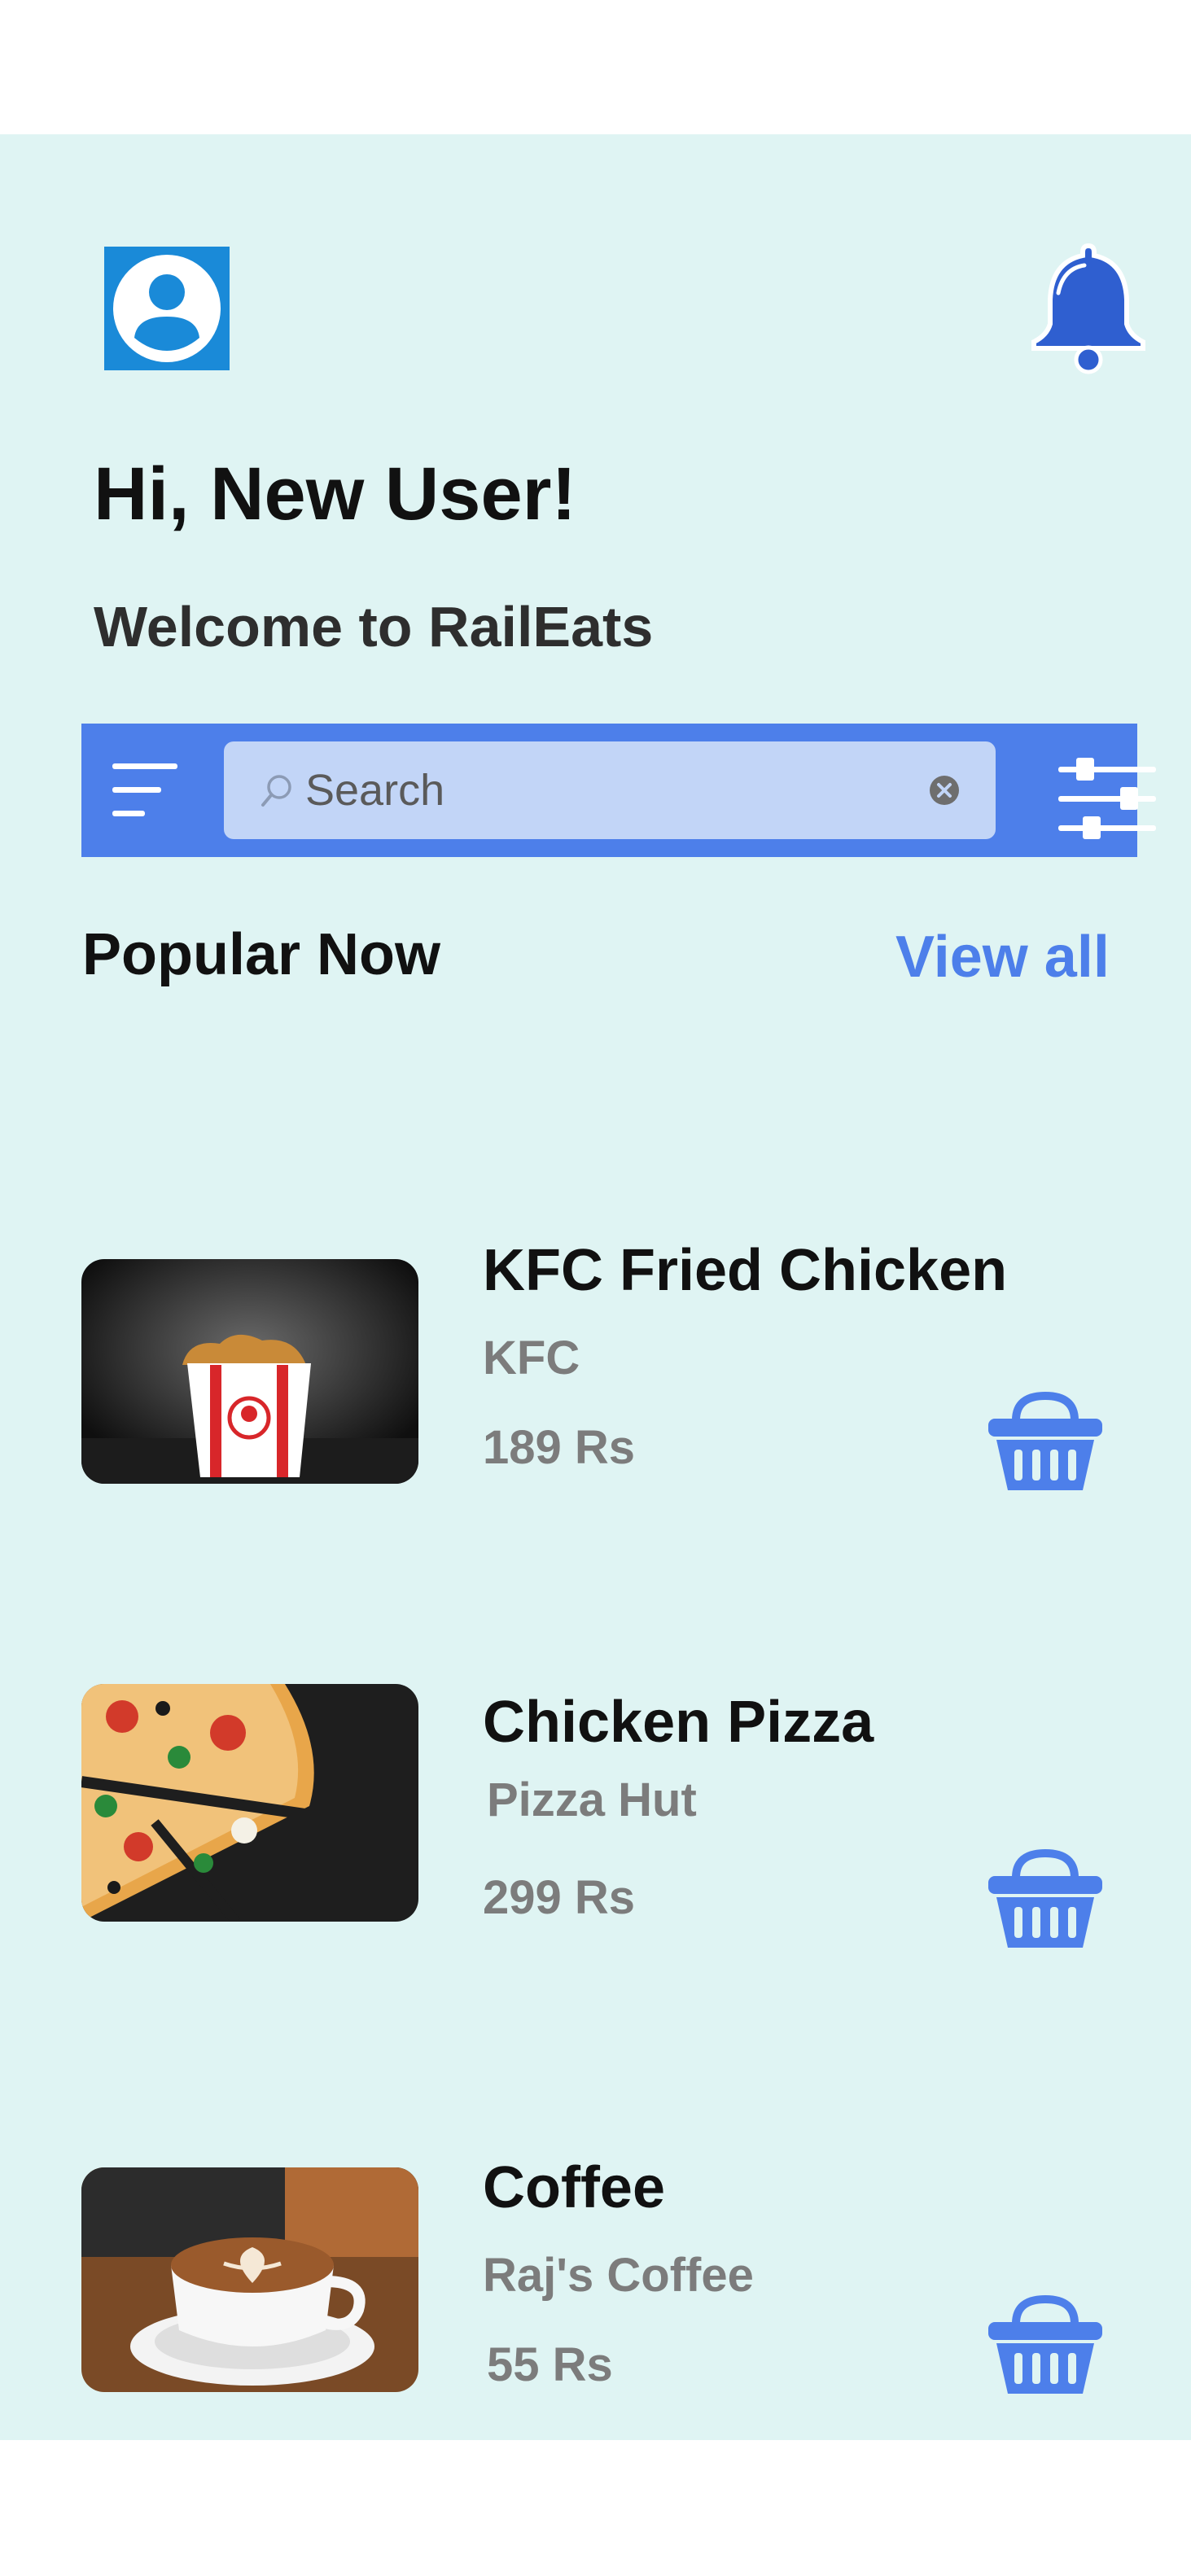 The width and height of the screenshot is (1191, 2576). Describe the element at coordinates (944, 790) in the screenshot. I see `clear-icon` at that location.